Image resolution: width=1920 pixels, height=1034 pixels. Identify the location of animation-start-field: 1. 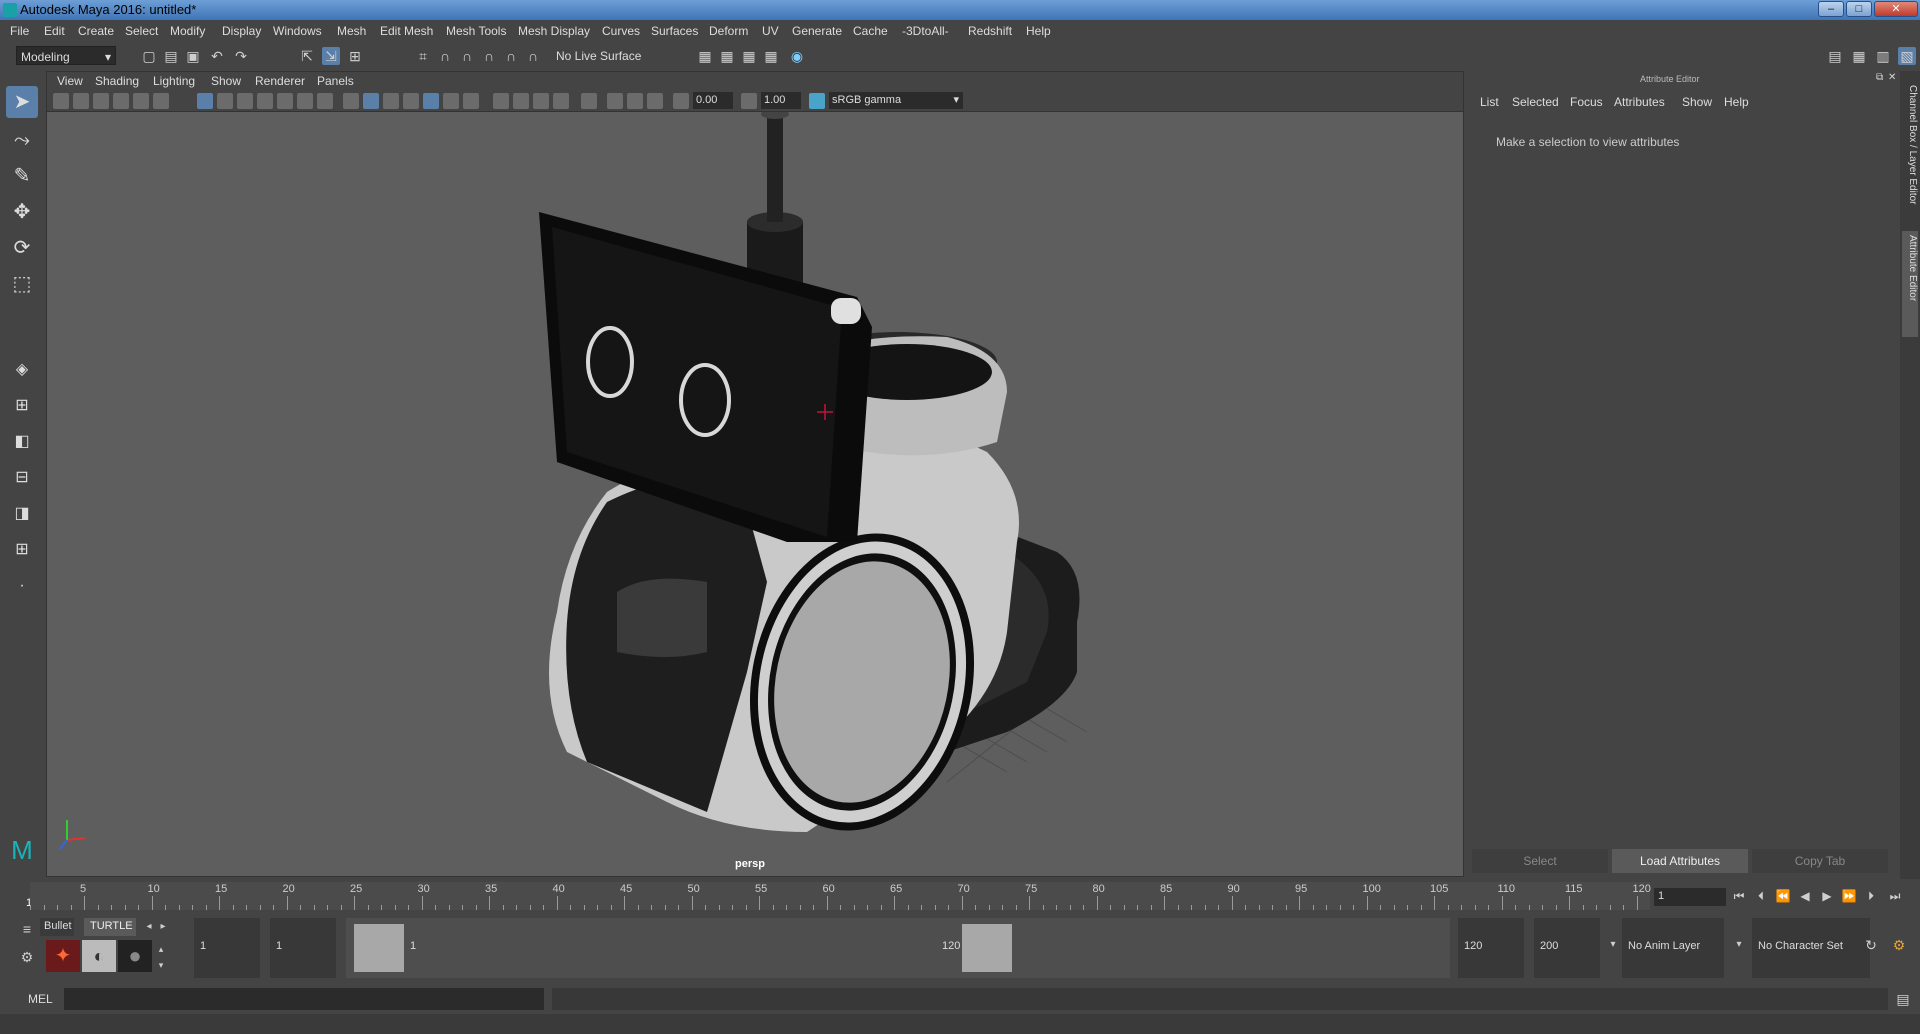
(227, 948).